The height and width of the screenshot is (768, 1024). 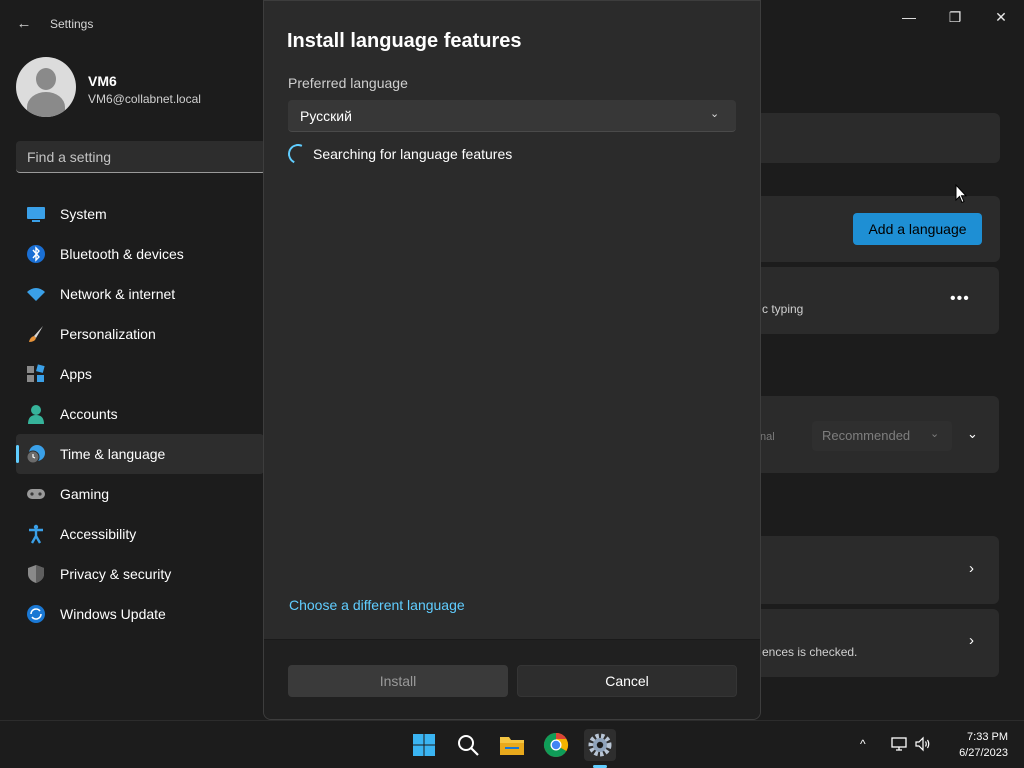 I want to click on time-language-icon, so click(x=35, y=454).